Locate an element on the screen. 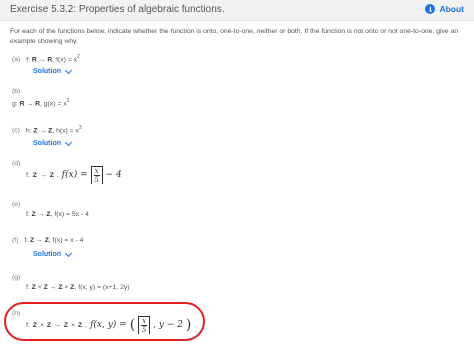  part-b: (b) is located at coordinates (18, 91).